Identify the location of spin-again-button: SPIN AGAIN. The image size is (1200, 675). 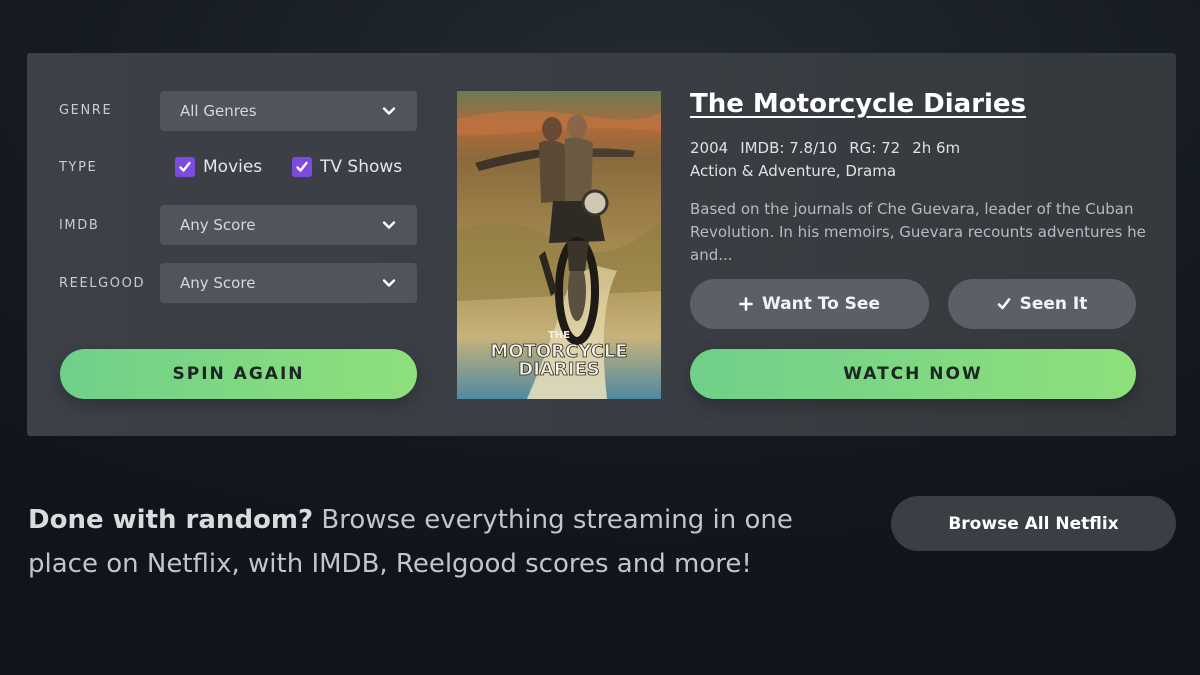
(238, 374).